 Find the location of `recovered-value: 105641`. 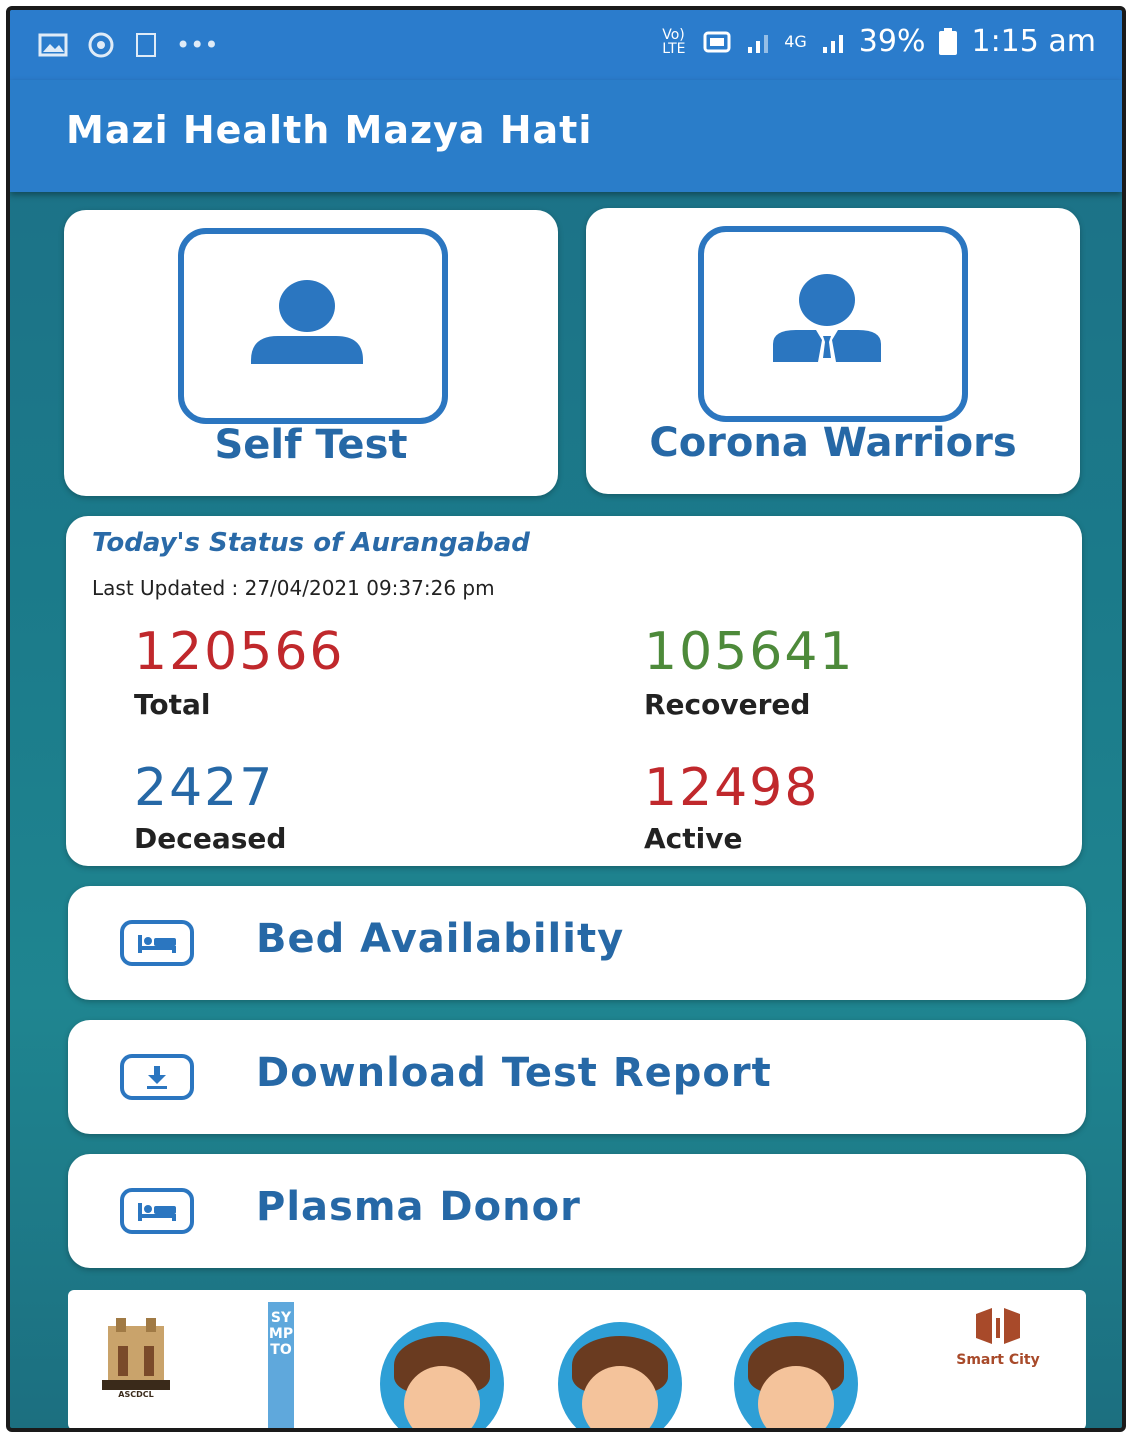

recovered-value: 105641 is located at coordinates (749, 652).